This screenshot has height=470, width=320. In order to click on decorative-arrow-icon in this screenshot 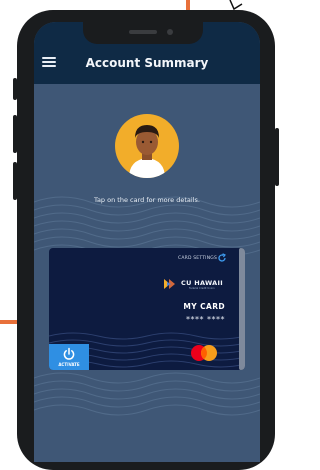, I will do `click(236, 5)`.